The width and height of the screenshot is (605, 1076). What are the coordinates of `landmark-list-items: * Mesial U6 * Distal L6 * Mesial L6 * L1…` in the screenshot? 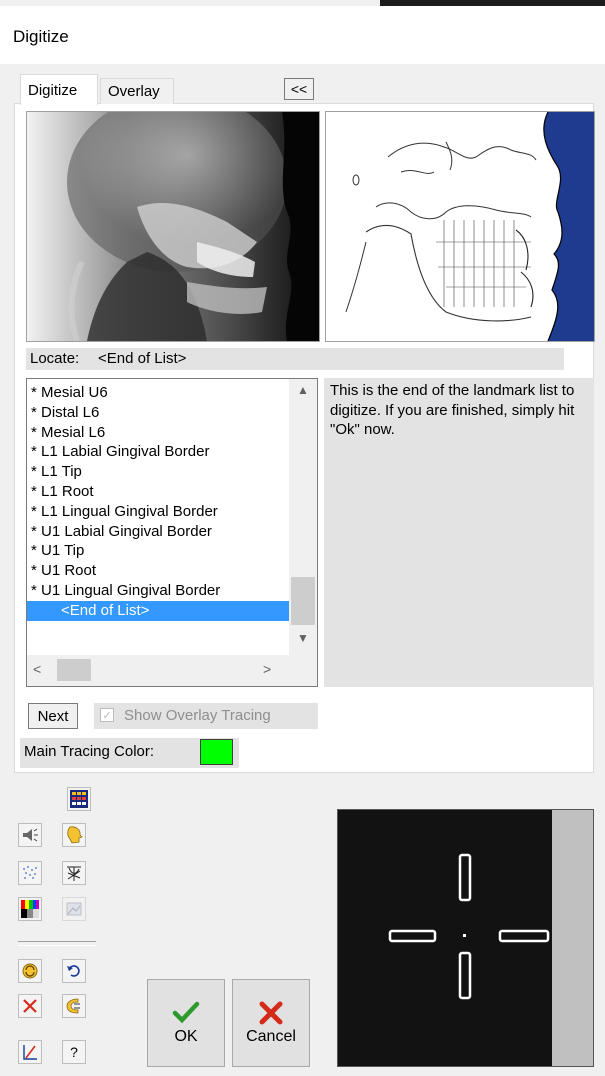 It's located at (158, 502).